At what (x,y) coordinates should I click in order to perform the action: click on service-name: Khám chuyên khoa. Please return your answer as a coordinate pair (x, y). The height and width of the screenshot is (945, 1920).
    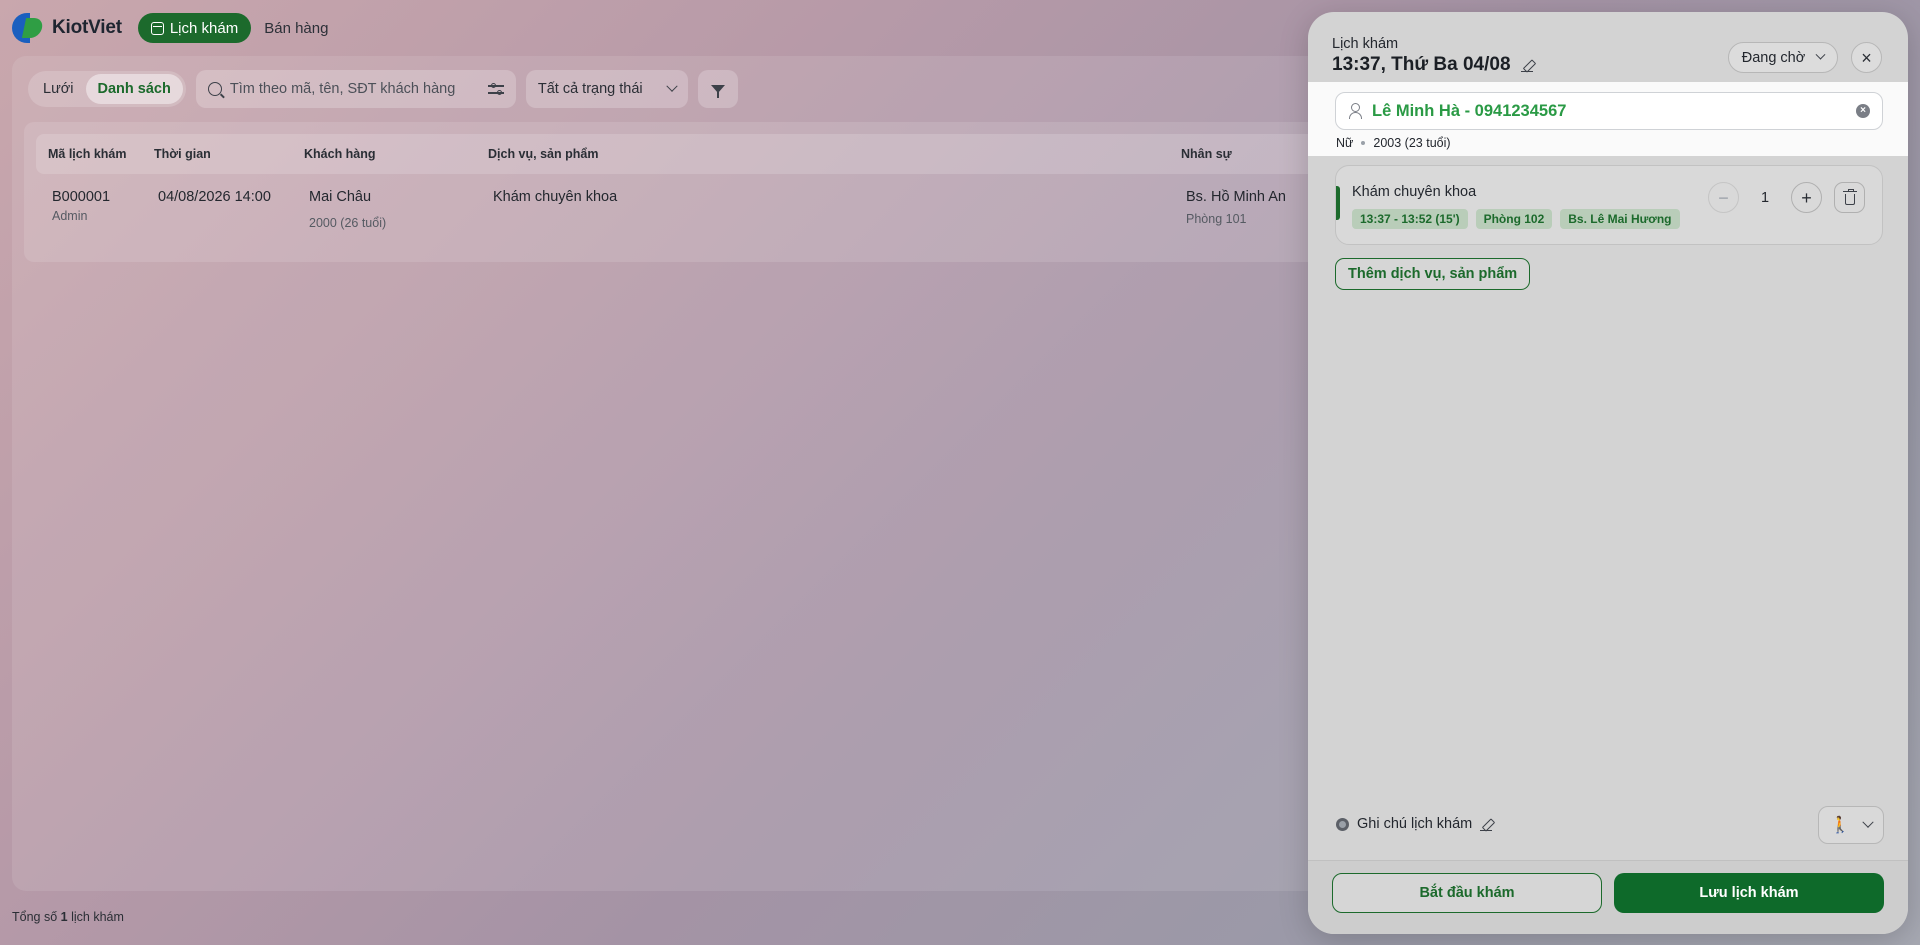
    Looking at the image, I should click on (1414, 192).